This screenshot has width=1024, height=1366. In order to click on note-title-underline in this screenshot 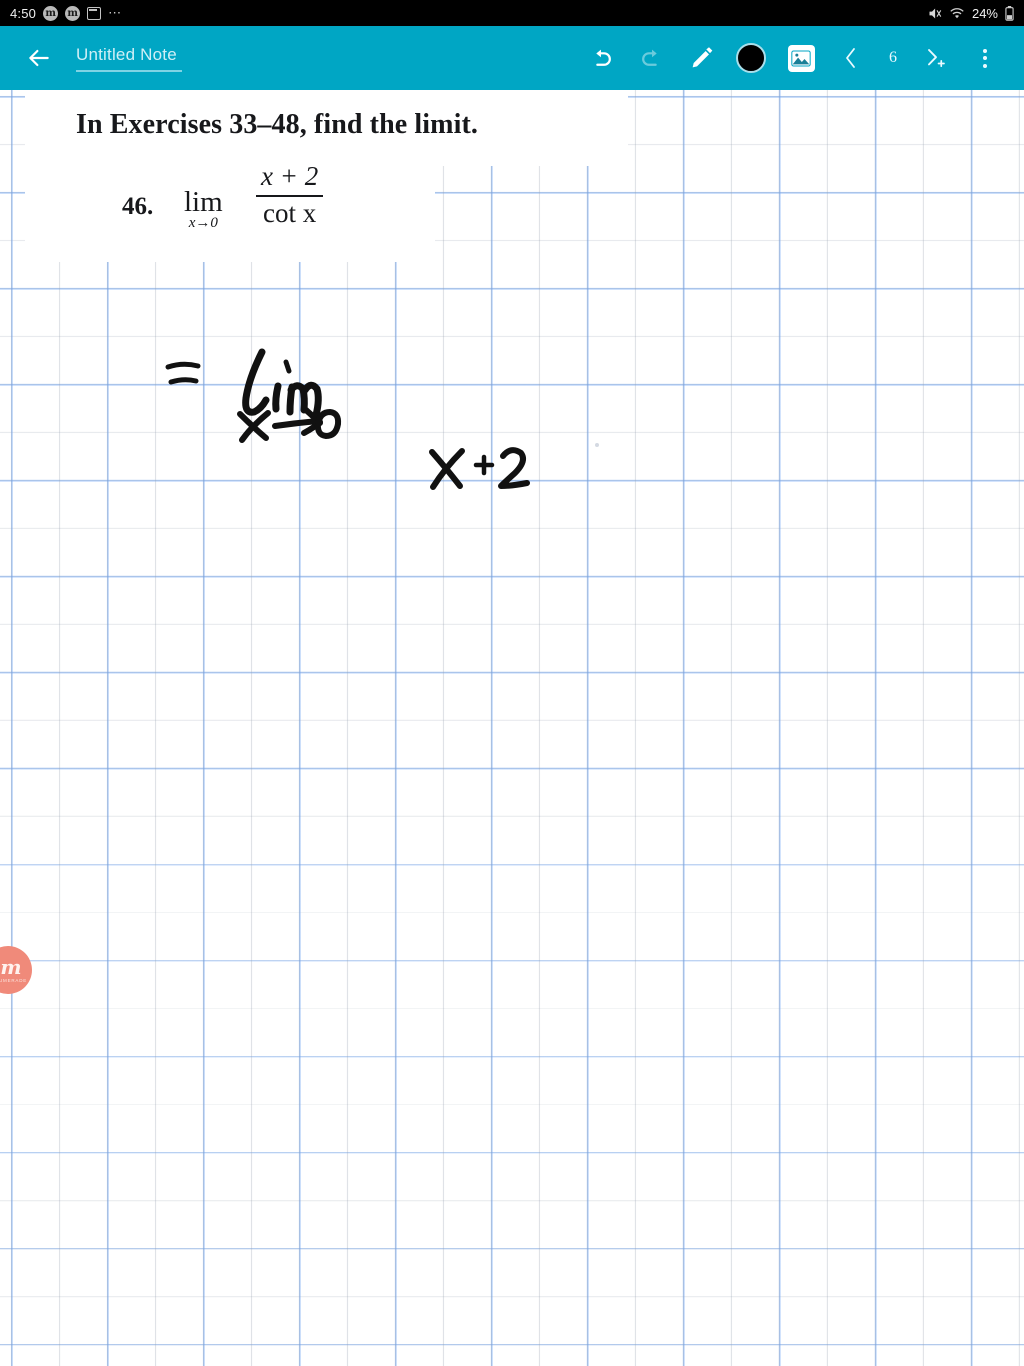, I will do `click(129, 70)`.